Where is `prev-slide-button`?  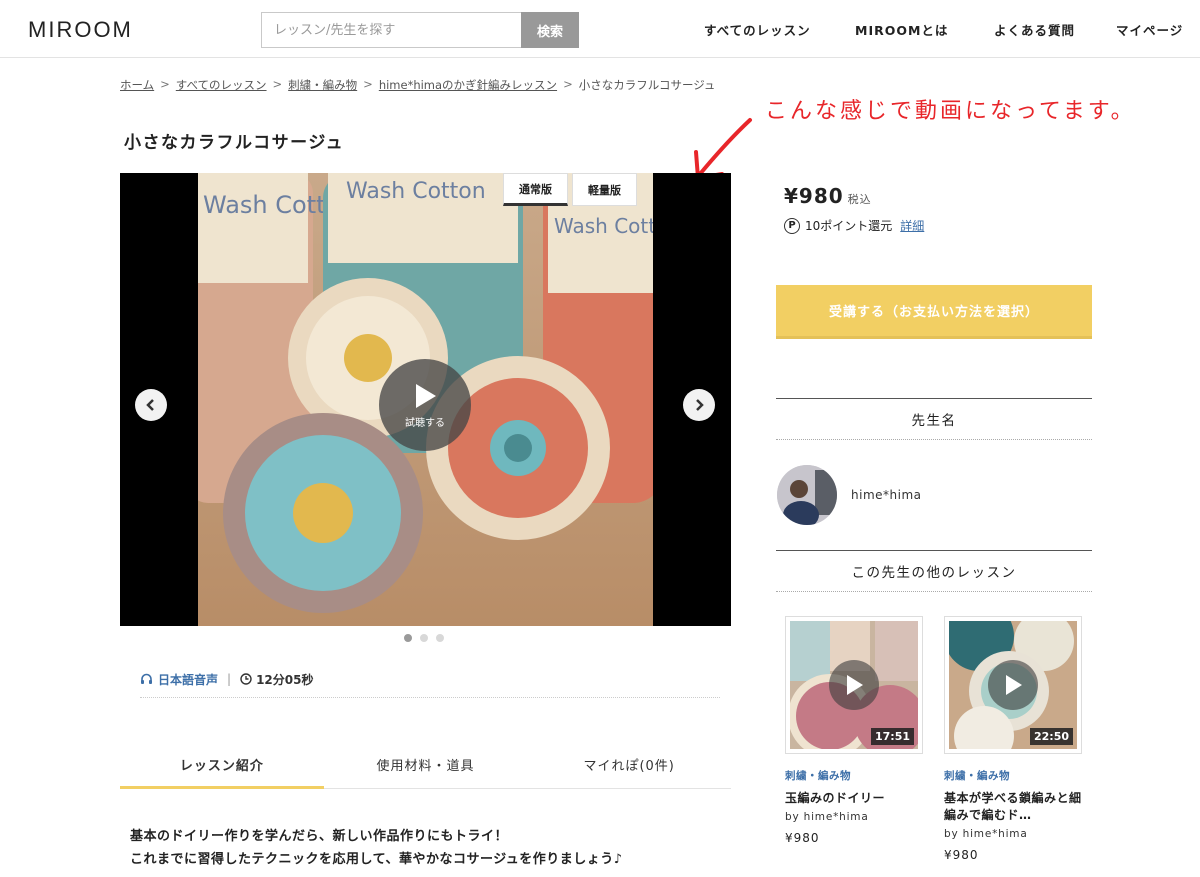
prev-slide-button is located at coordinates (151, 405).